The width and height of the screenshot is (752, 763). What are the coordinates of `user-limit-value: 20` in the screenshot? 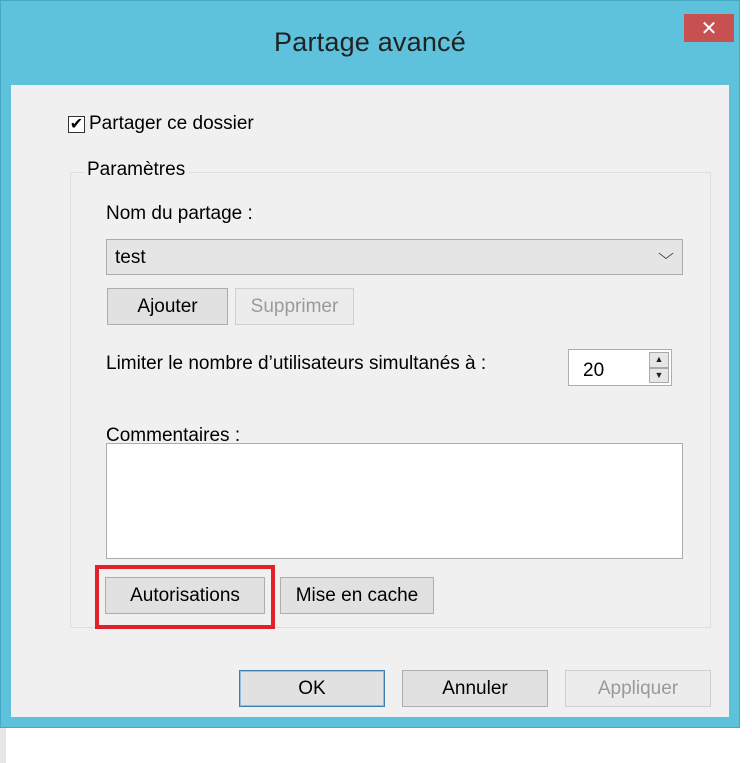 It's located at (594, 370).